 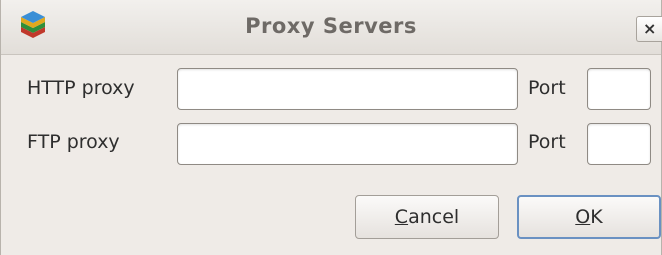 What do you see at coordinates (547, 88) in the screenshot?
I see `http-port-label: Port` at bounding box center [547, 88].